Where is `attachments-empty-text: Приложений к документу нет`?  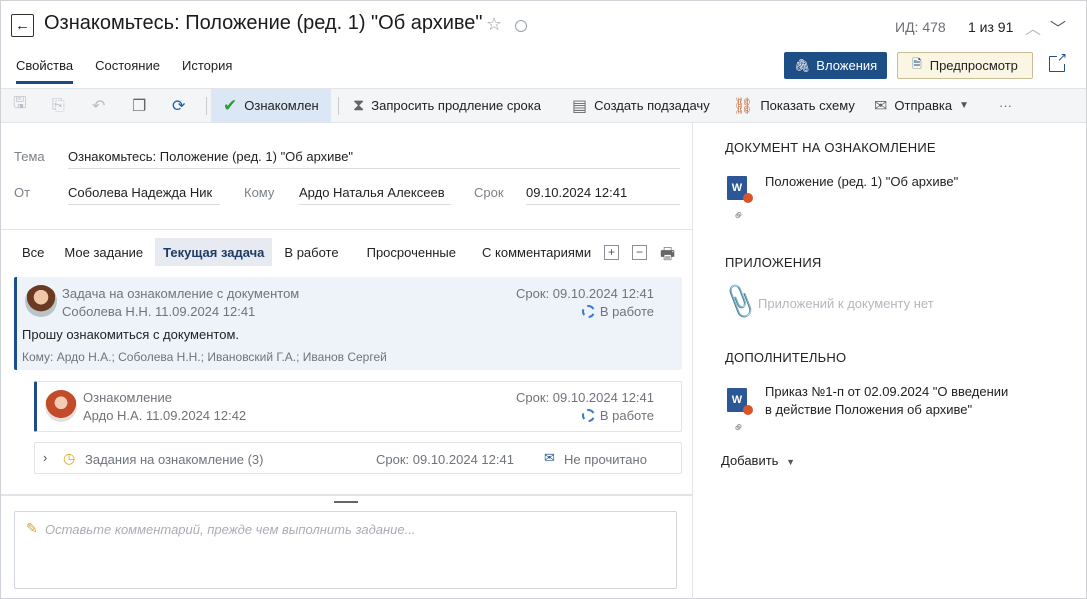
attachments-empty-text: Приложений к документу нет is located at coordinates (846, 303).